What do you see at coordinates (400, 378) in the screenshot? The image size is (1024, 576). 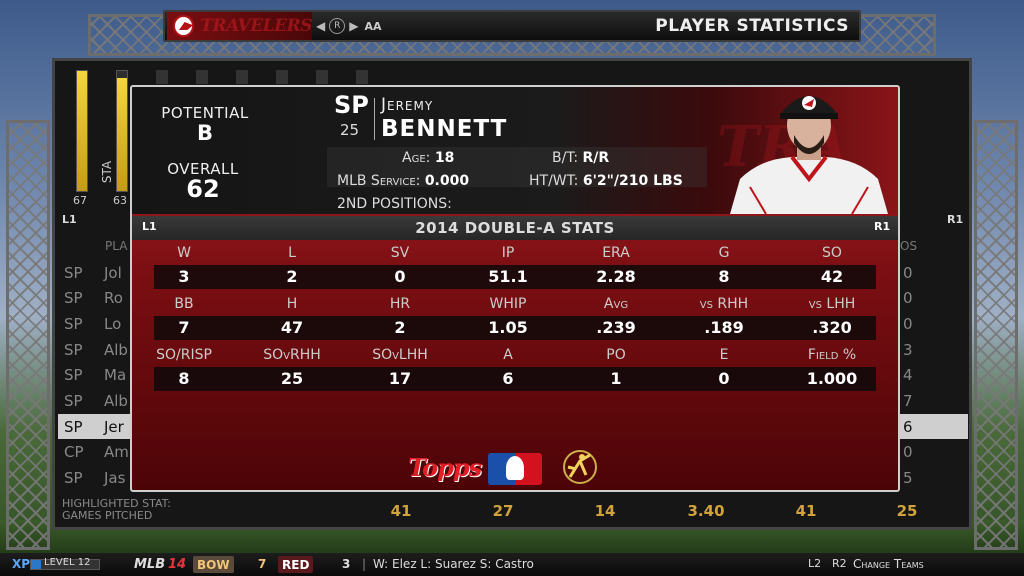 I see `stat-value: 17` at bounding box center [400, 378].